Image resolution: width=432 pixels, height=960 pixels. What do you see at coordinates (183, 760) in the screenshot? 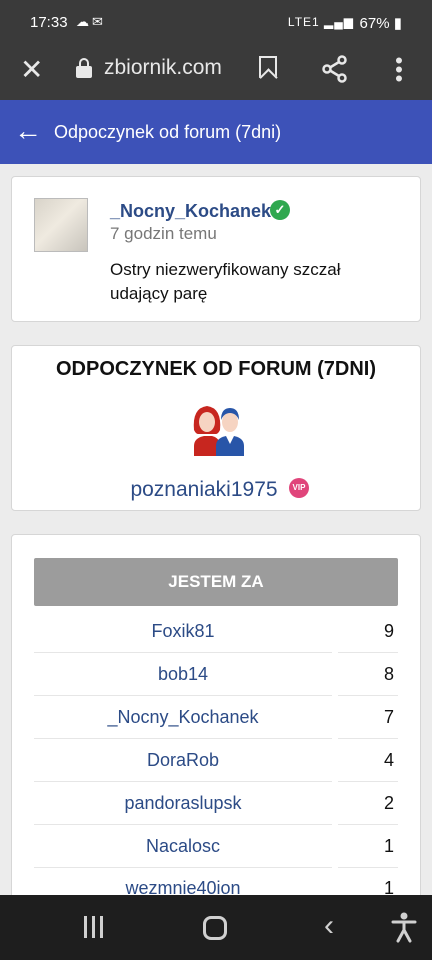
I see `voter-name: DoraRob` at bounding box center [183, 760].